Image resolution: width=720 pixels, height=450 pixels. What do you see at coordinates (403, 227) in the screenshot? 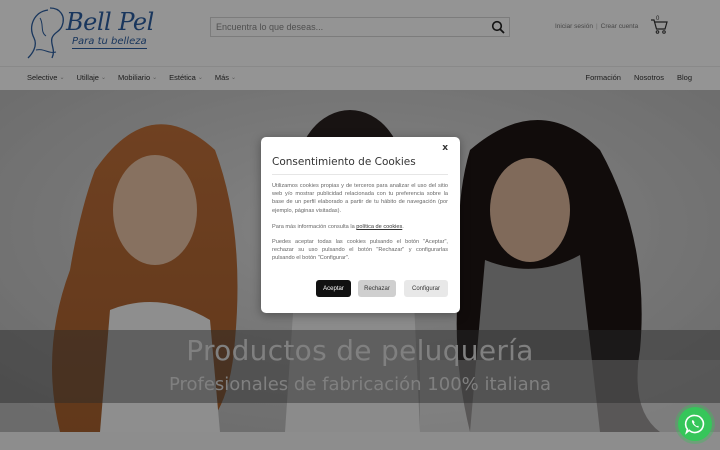
I see `policy-suffix: .` at bounding box center [403, 227].